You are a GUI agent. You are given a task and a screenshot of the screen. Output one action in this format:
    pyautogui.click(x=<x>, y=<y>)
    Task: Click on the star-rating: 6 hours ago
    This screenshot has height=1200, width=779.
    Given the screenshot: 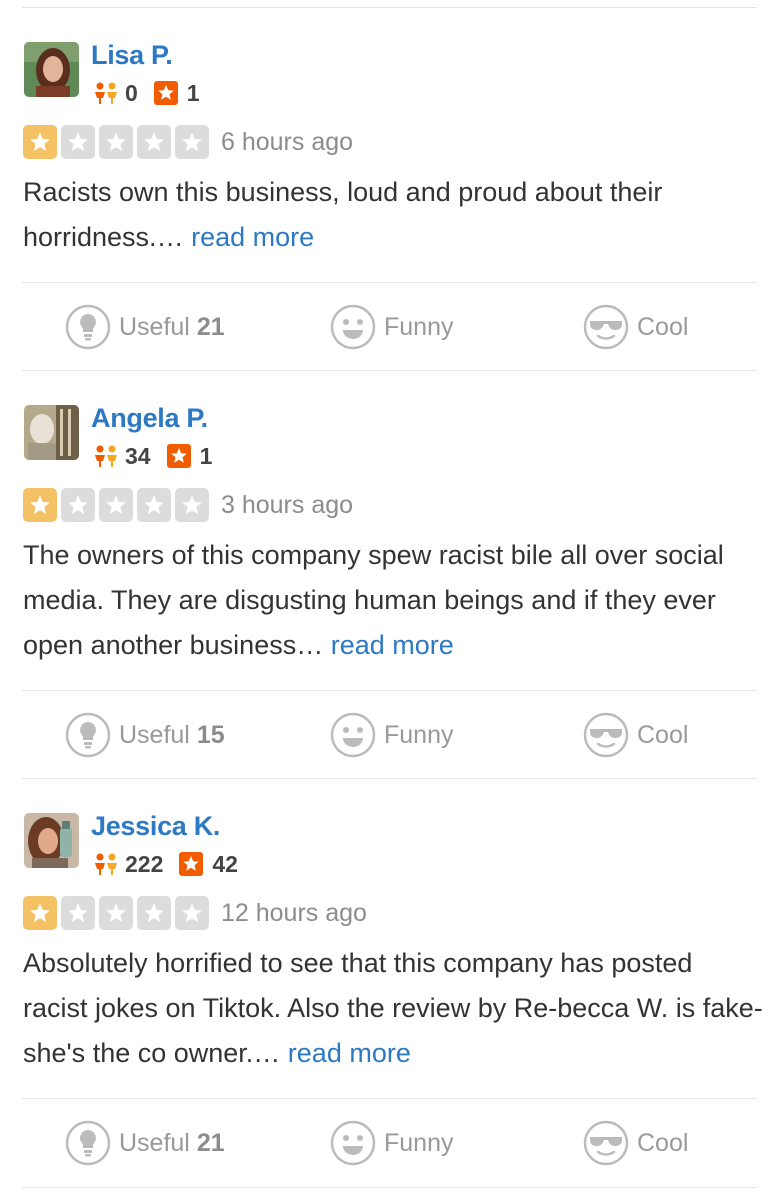 What is the action you would take?
    pyautogui.click(x=188, y=142)
    